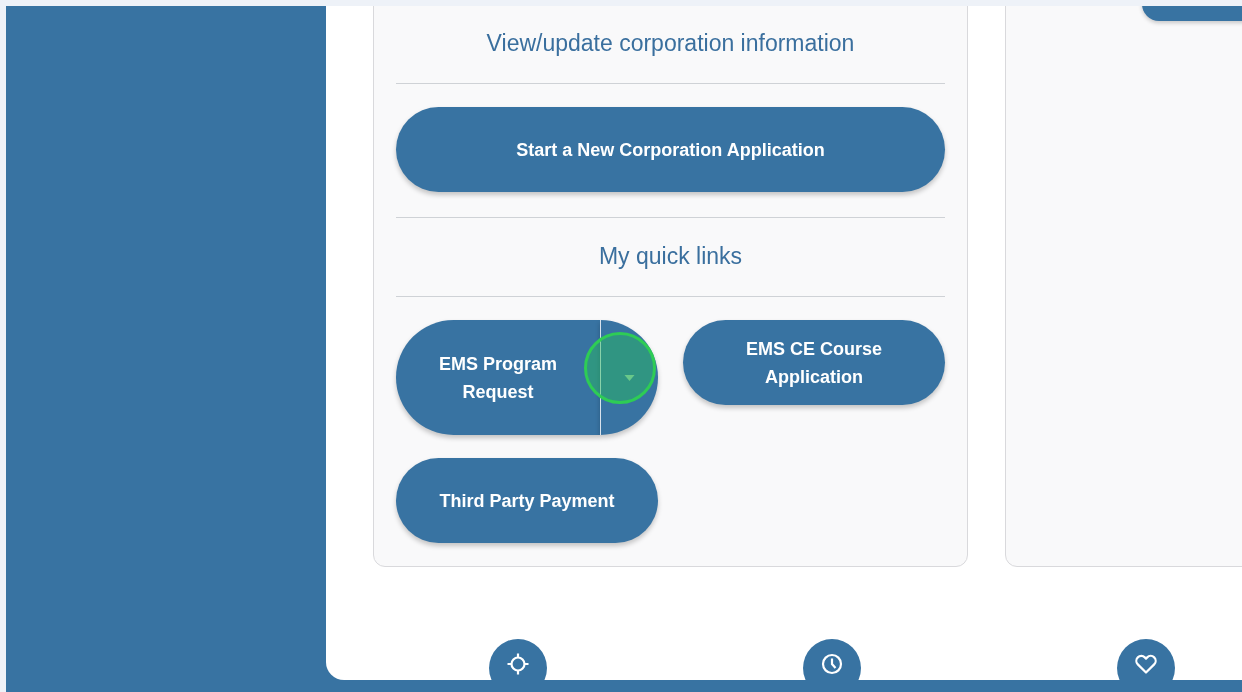 This screenshot has width=1242, height=692. I want to click on caret-icon, so click(629, 377).